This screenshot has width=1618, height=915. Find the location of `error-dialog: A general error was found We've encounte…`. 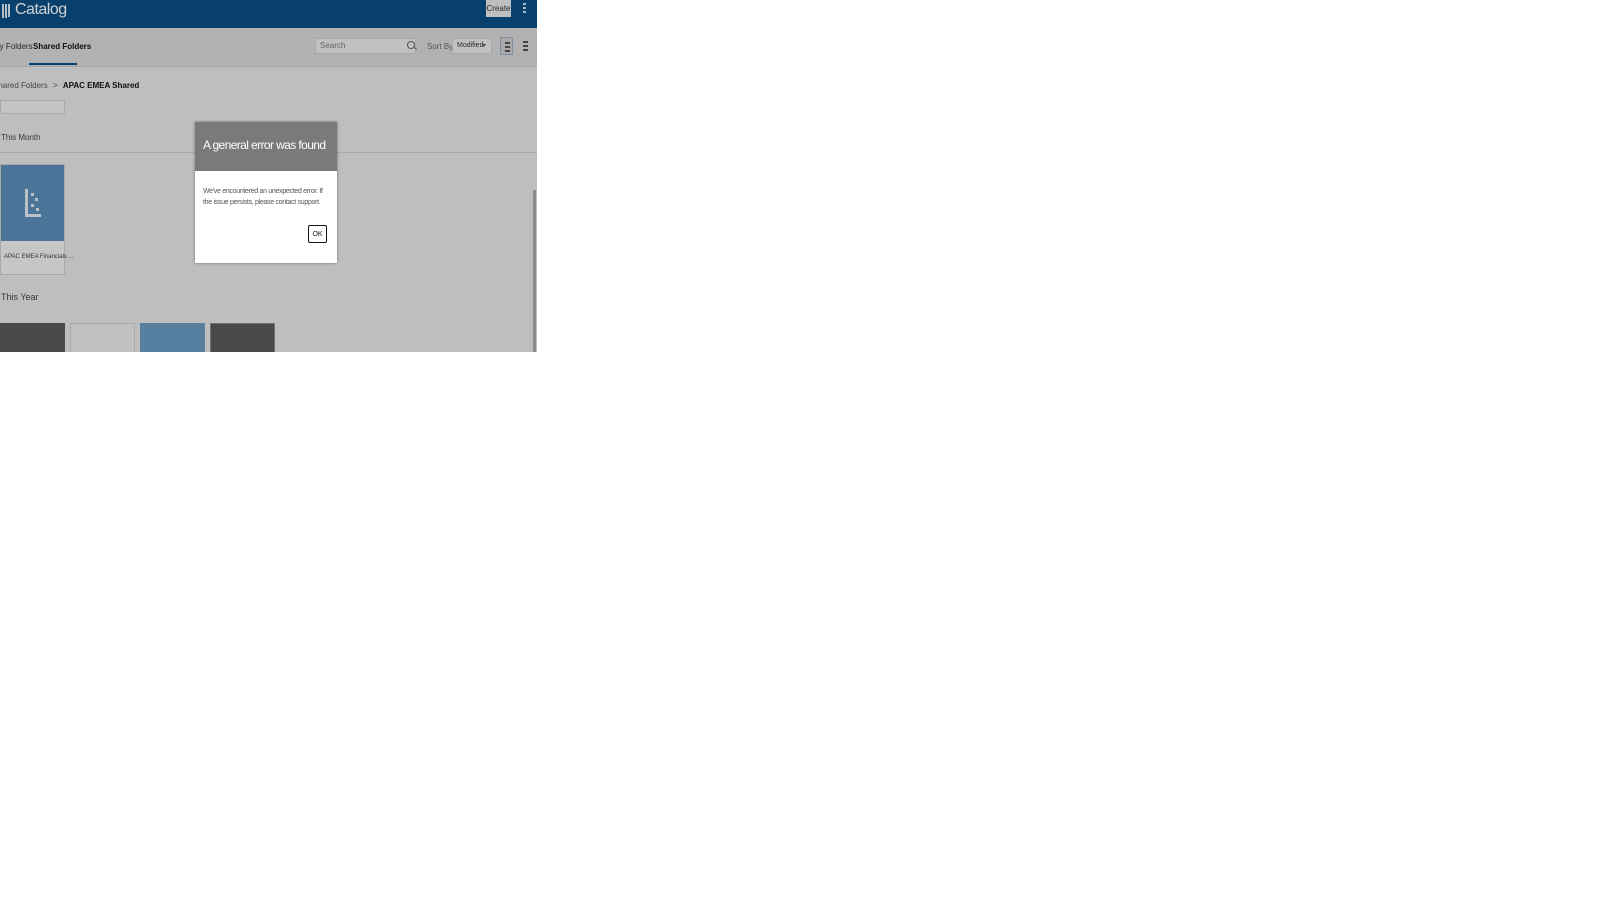

error-dialog: A general error was found We've encounte… is located at coordinates (266, 192).